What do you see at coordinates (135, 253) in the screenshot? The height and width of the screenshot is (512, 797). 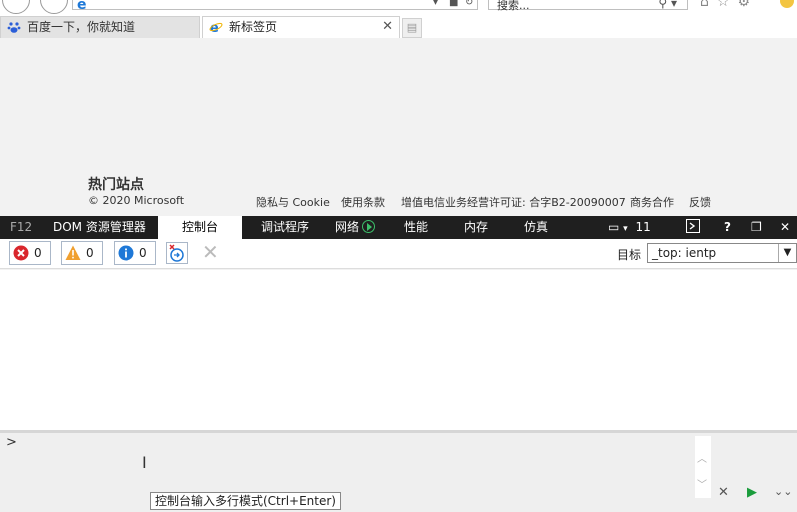 I see `info-filter-button: 0` at bounding box center [135, 253].